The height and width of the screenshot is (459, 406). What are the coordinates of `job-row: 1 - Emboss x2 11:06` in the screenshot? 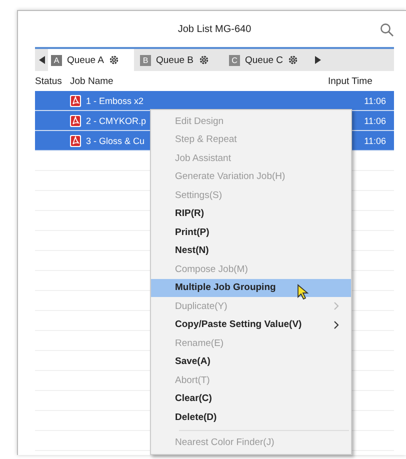 It's located at (214, 101).